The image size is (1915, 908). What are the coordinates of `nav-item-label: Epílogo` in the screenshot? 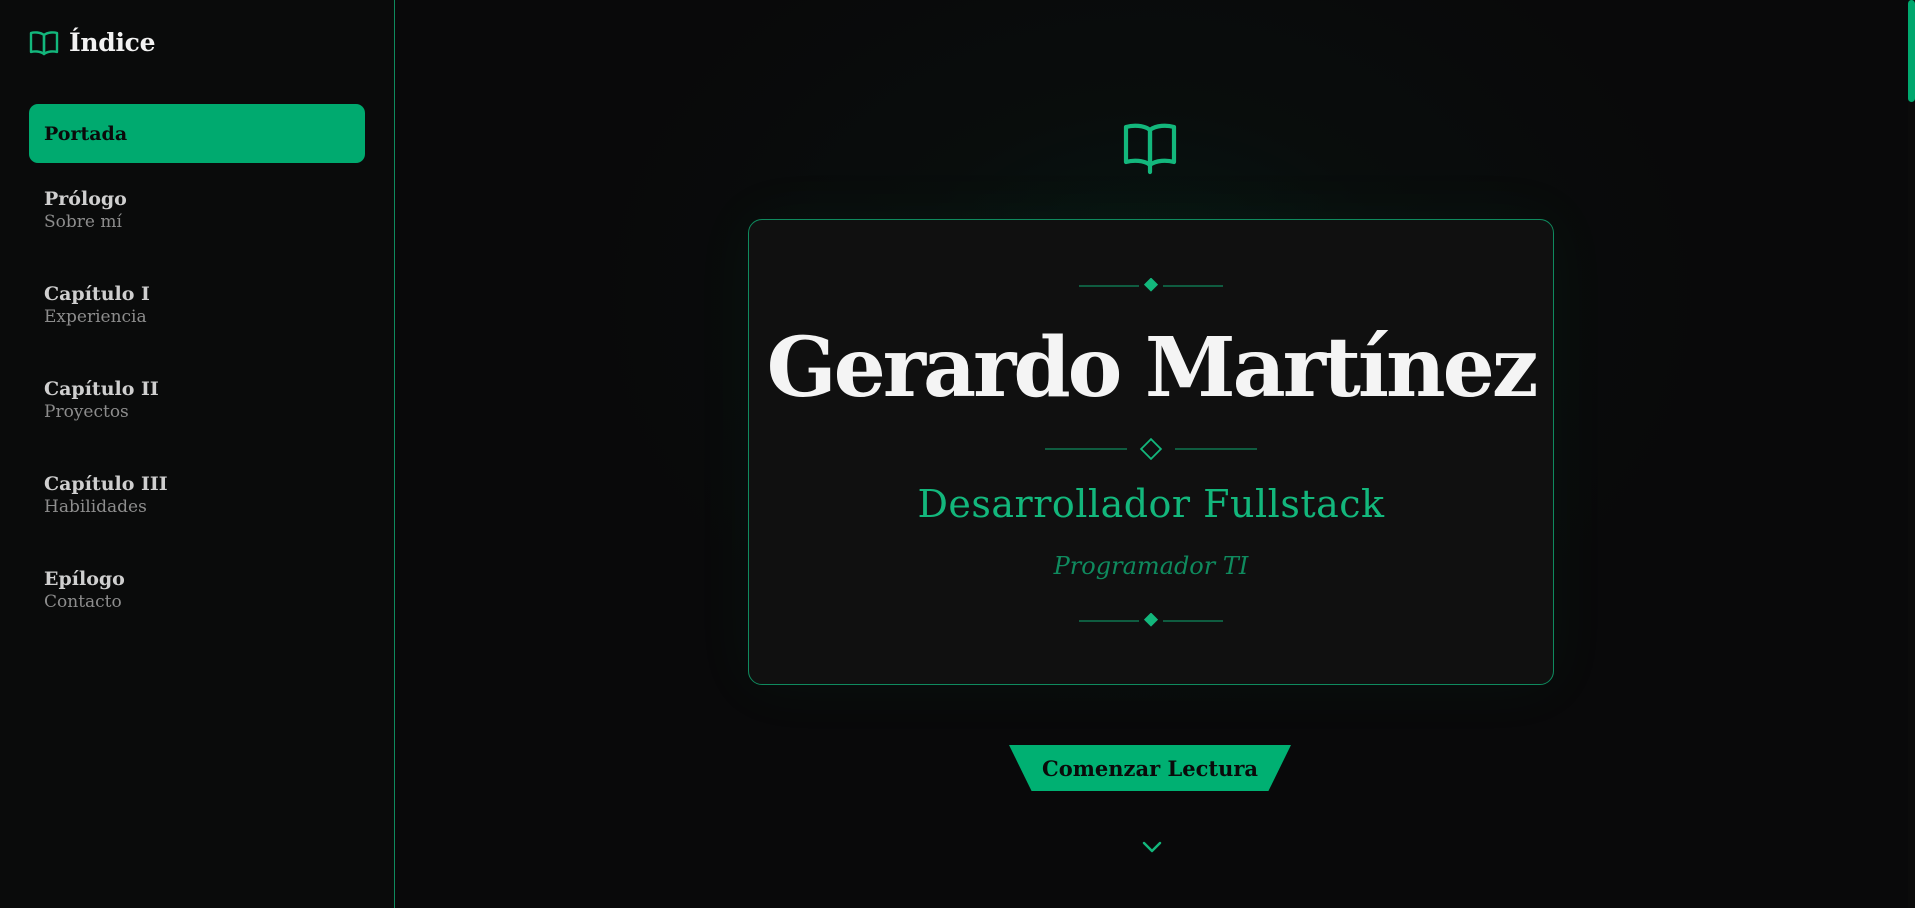 It's located at (84, 579).